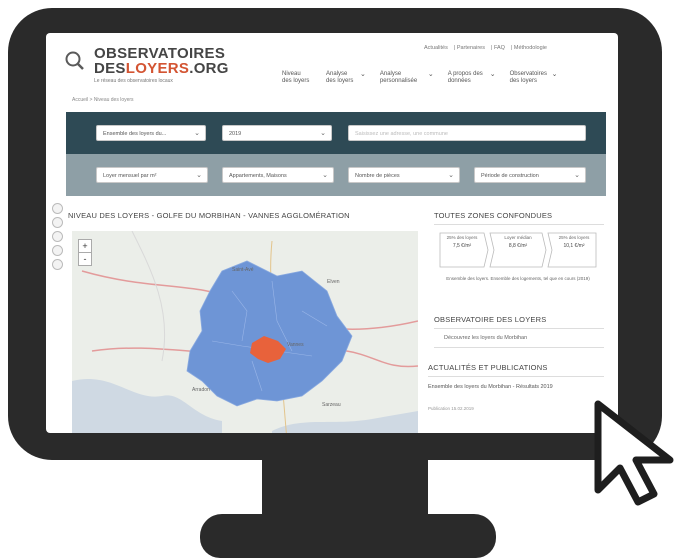 This screenshot has height=560, width=700. I want to click on search-placeholder: Saisissez une adresse, une commune, so click(401, 134).